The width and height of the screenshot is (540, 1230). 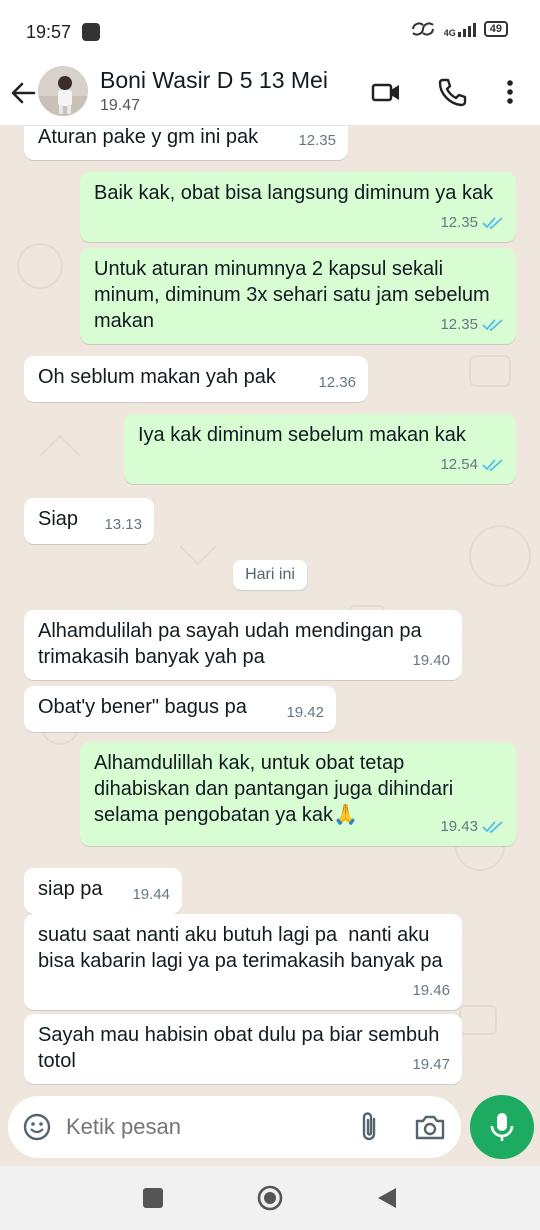 What do you see at coordinates (320, 449) in the screenshot?
I see `message-bubble-outgoing: Iya kak diminum sebelum makan kak 12.54` at bounding box center [320, 449].